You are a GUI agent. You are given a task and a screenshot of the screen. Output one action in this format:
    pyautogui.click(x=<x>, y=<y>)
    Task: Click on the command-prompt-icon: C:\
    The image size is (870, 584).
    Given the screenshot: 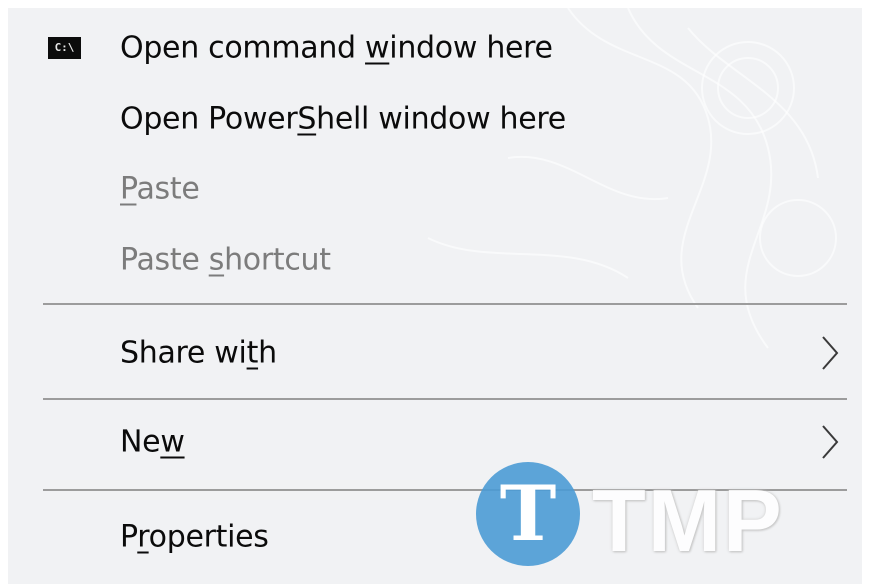 What is the action you would take?
    pyautogui.click(x=64, y=48)
    